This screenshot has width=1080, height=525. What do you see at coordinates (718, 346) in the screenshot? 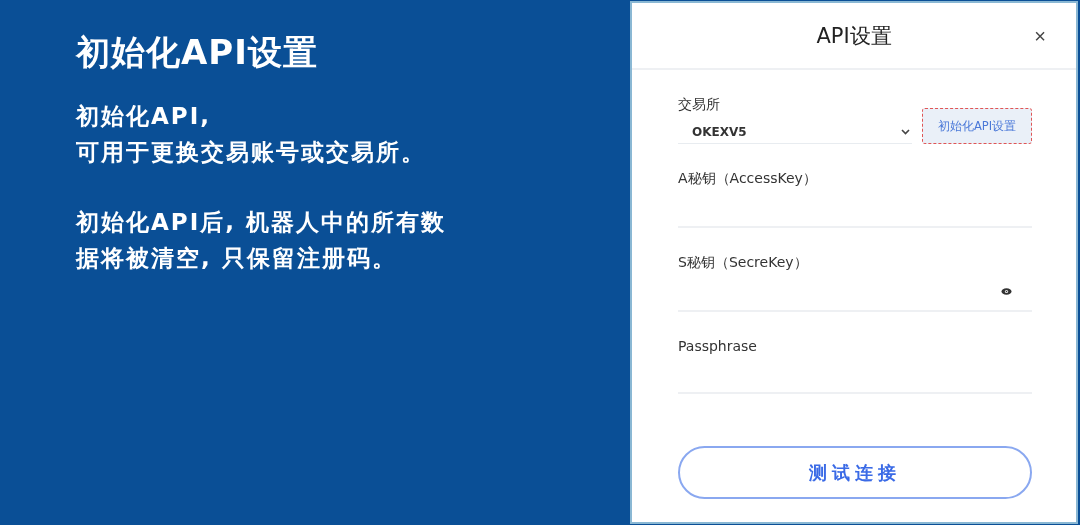
I see `field-label: Passphrase` at bounding box center [718, 346].